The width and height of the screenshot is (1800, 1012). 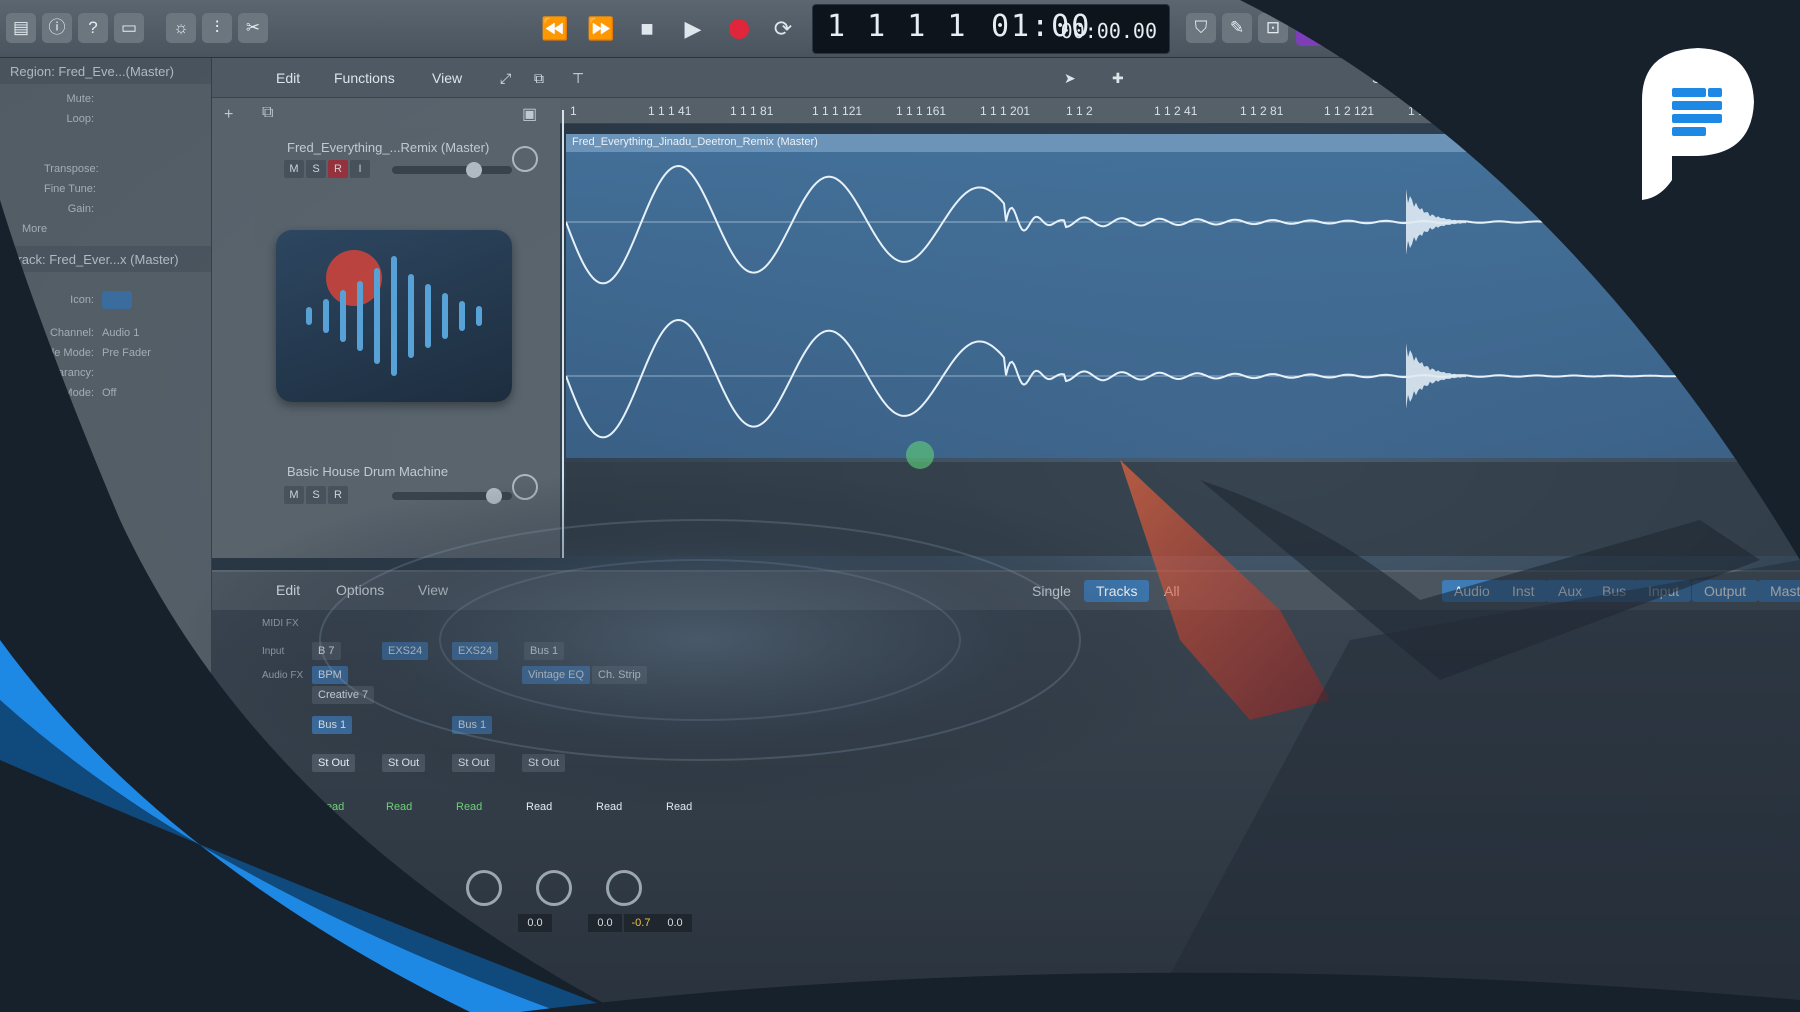 I want to click on flex-icon: ⧉, so click(x=539, y=78).